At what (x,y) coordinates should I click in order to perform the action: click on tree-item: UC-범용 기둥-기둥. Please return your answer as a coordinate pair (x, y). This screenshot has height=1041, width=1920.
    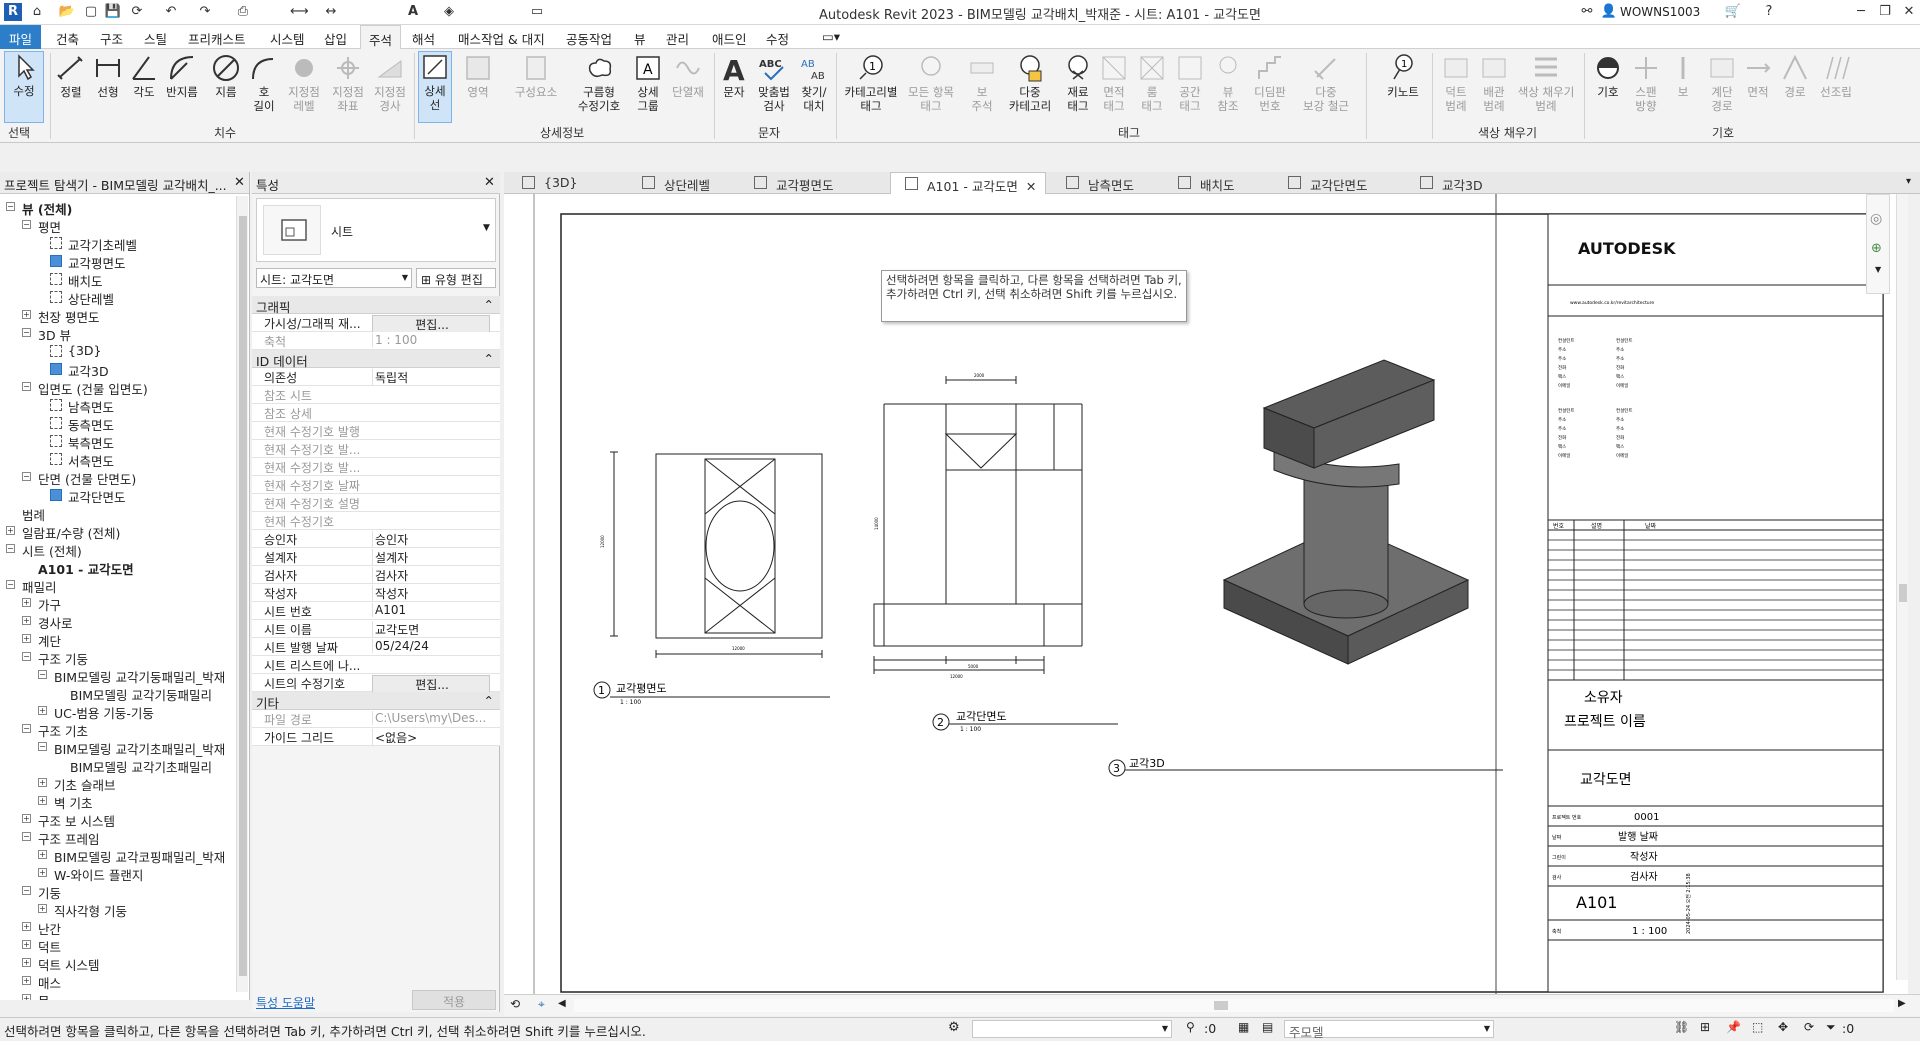
    Looking at the image, I should click on (104, 712).